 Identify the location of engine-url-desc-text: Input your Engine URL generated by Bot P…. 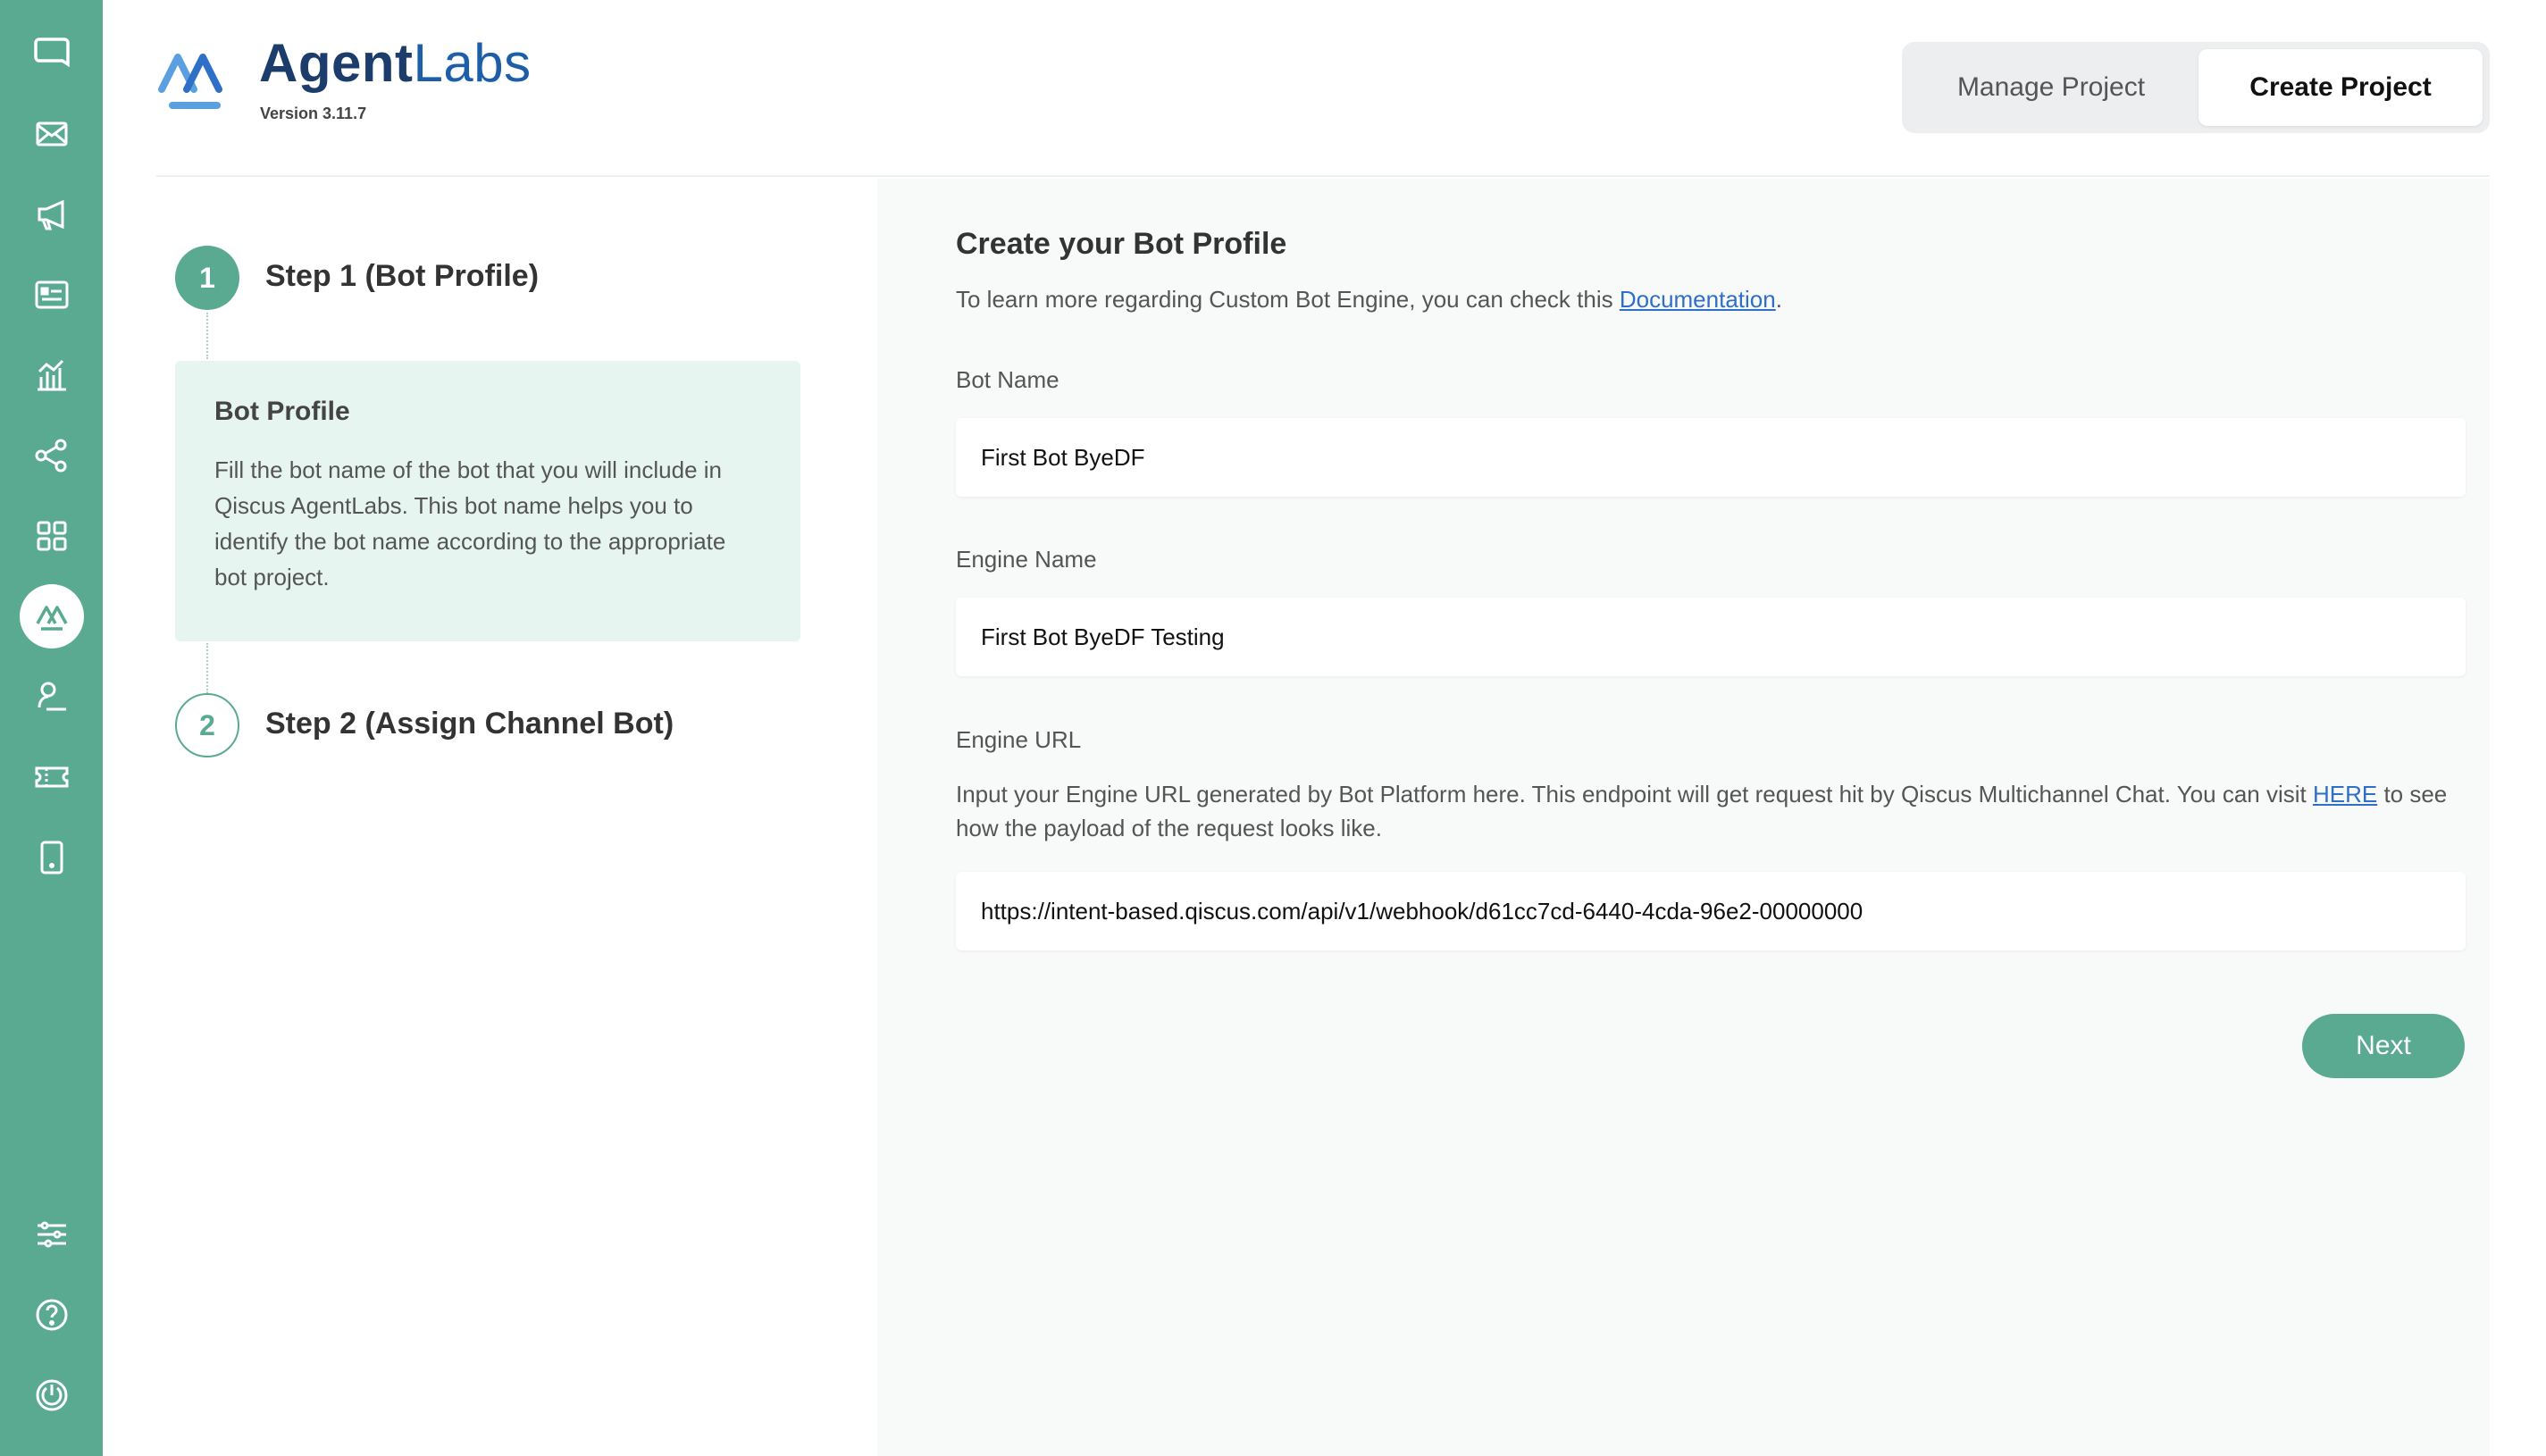
(1634, 794).